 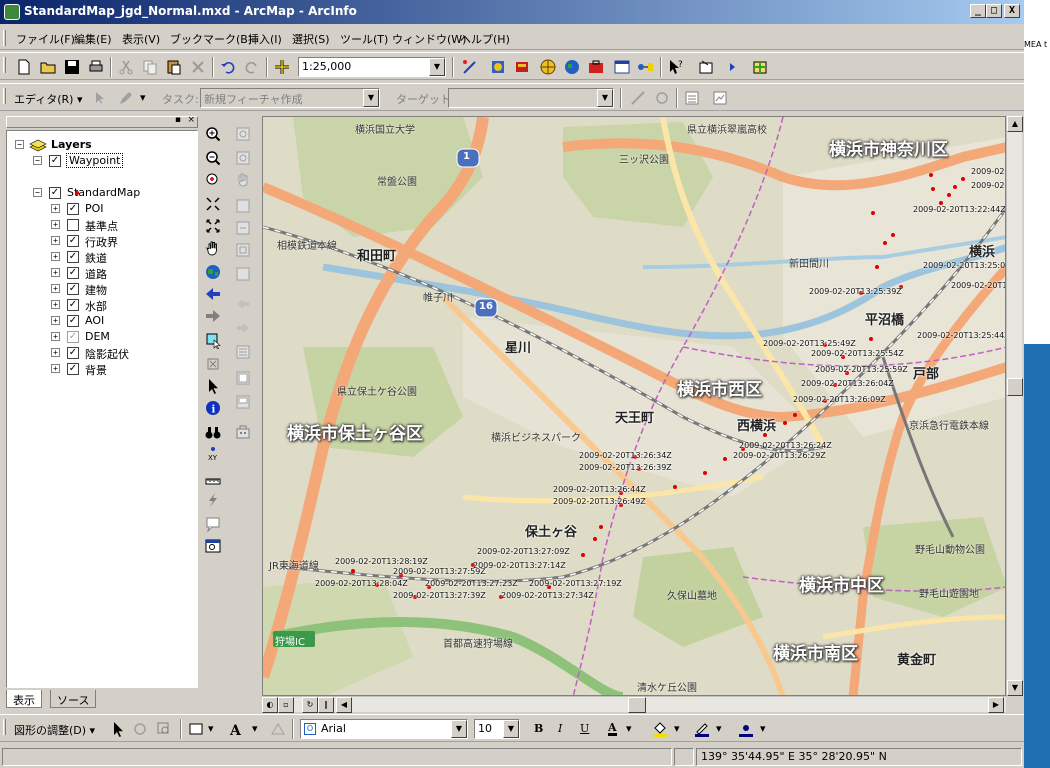 I want to click on pan-button, so click(x=213, y=248).